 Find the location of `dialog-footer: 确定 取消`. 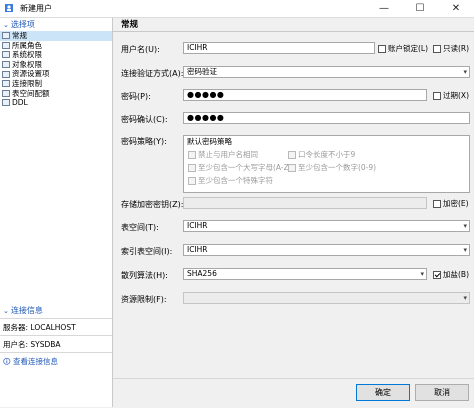

dialog-footer: 确定 取消 is located at coordinates (293, 393).